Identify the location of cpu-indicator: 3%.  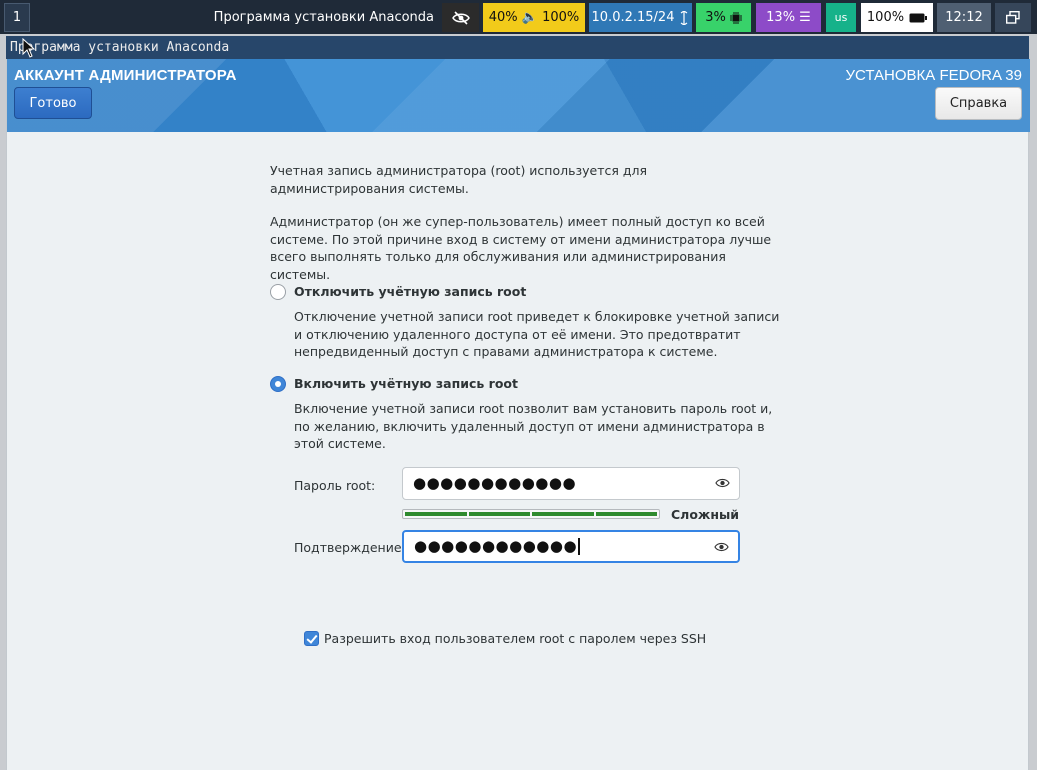
(723, 17).